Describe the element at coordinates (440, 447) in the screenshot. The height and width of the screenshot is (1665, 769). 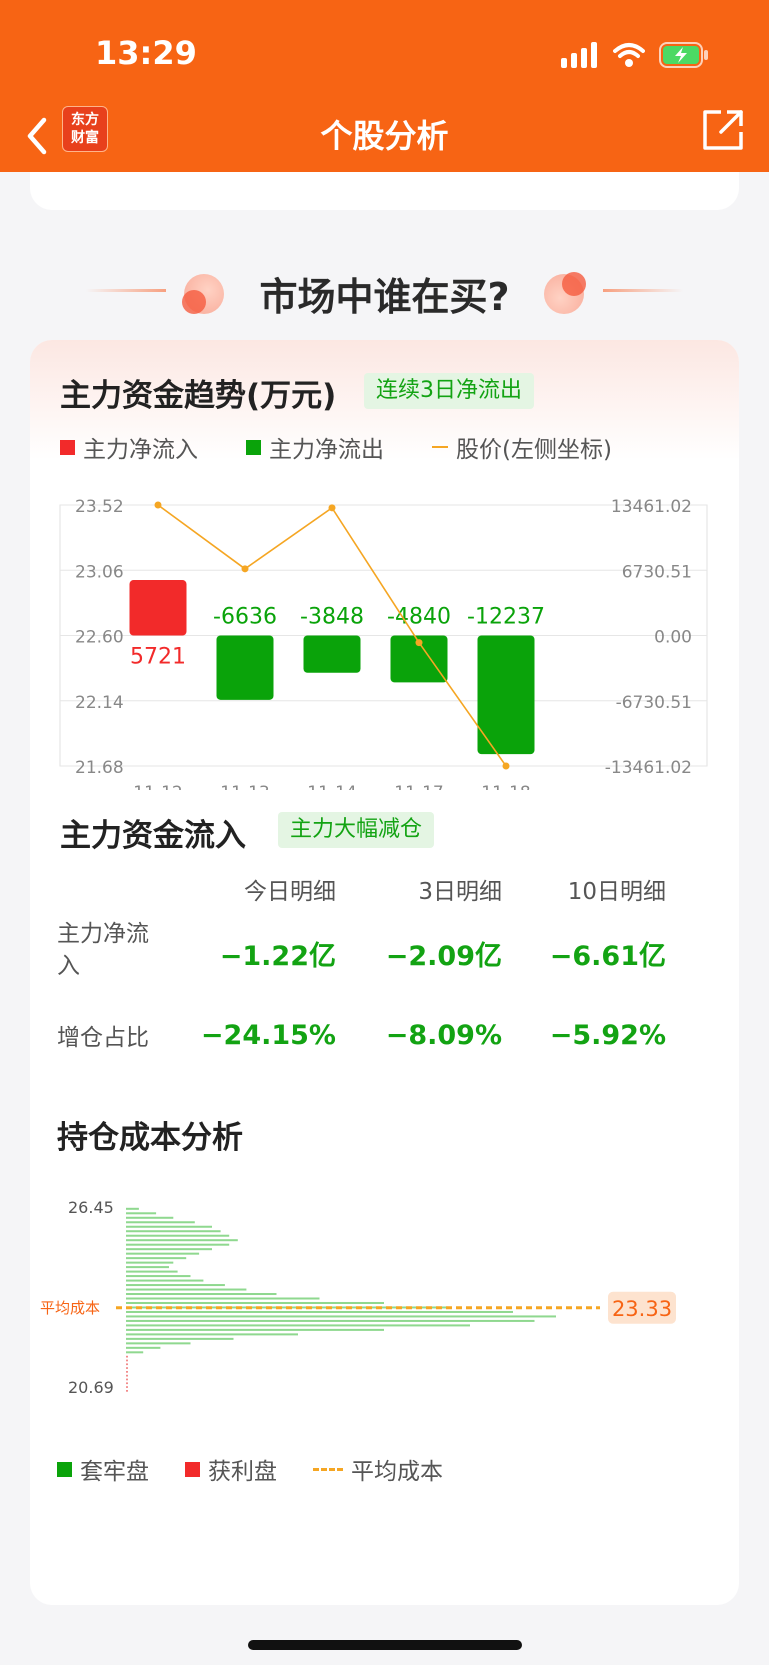
I see `legend-price-swatch` at that location.